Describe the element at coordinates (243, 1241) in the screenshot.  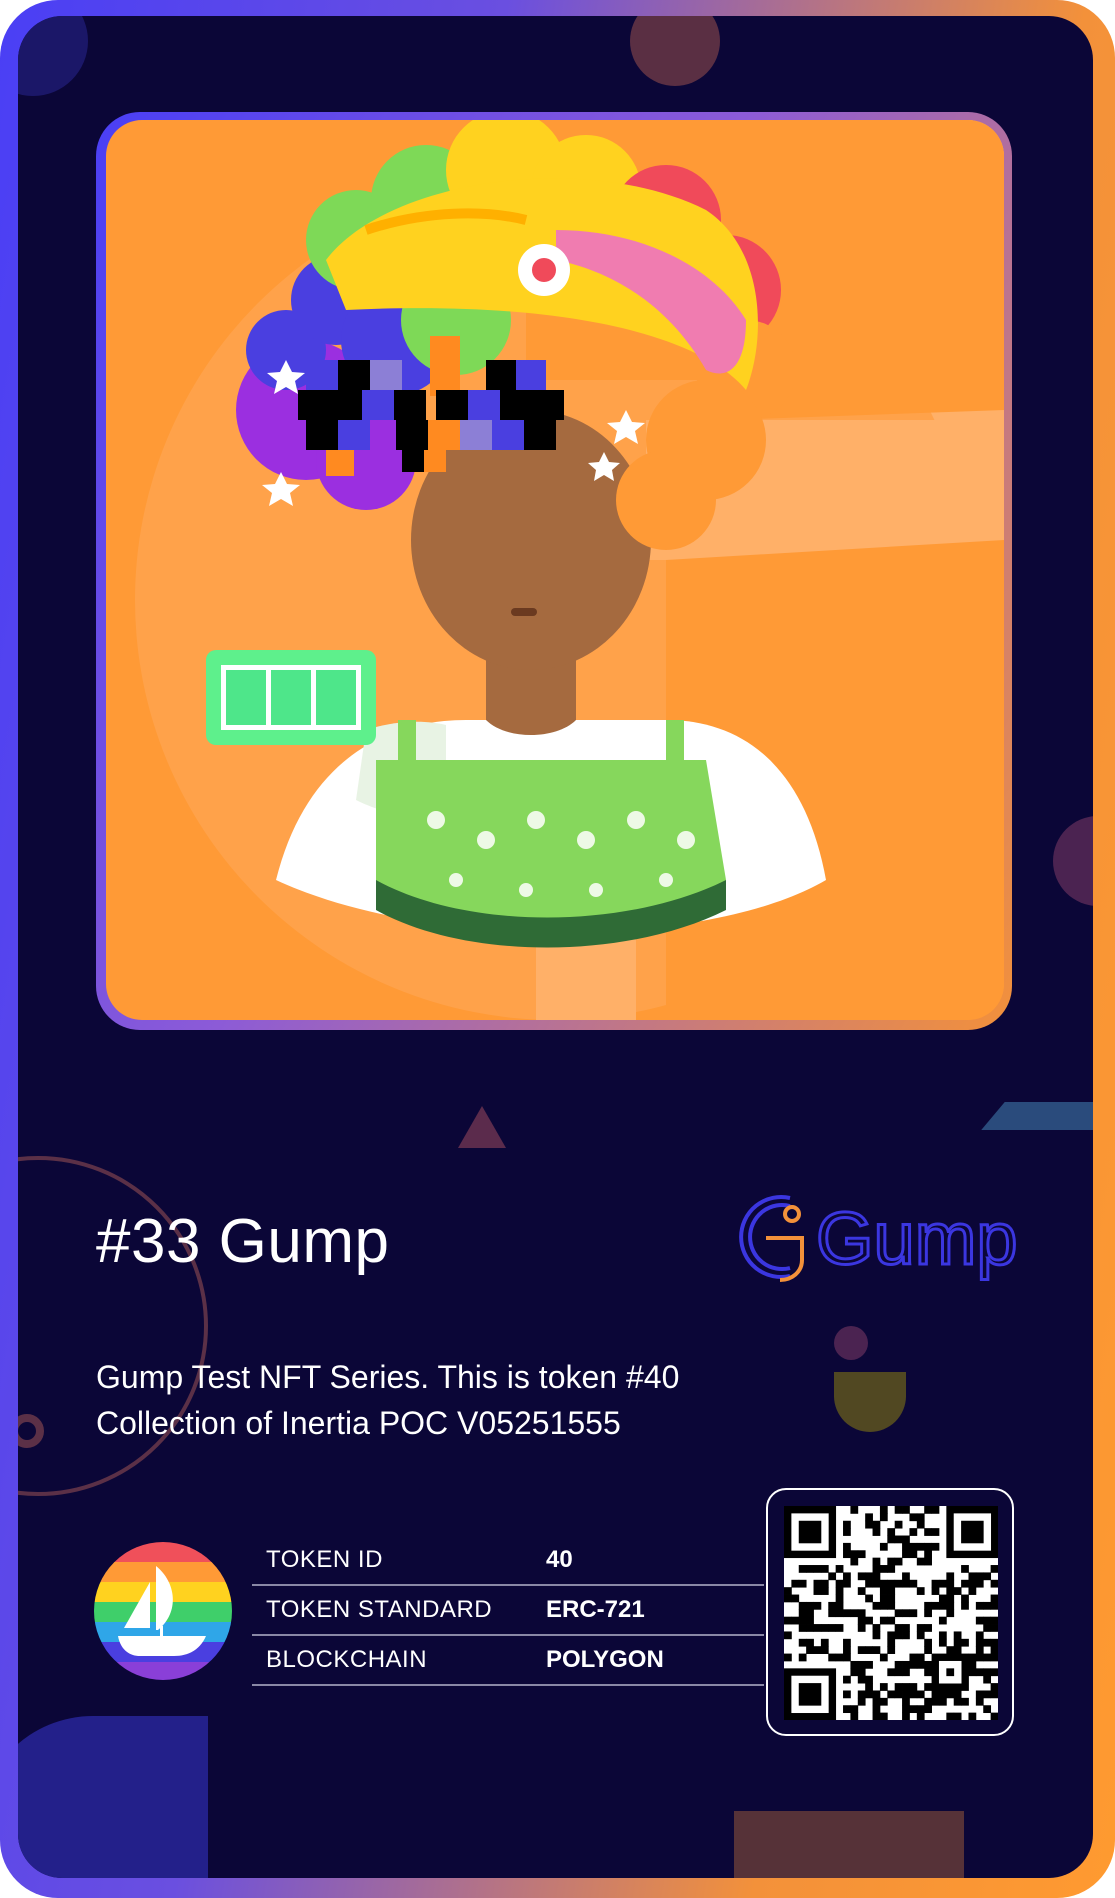
I see `nft-title: #33 Gump` at that location.